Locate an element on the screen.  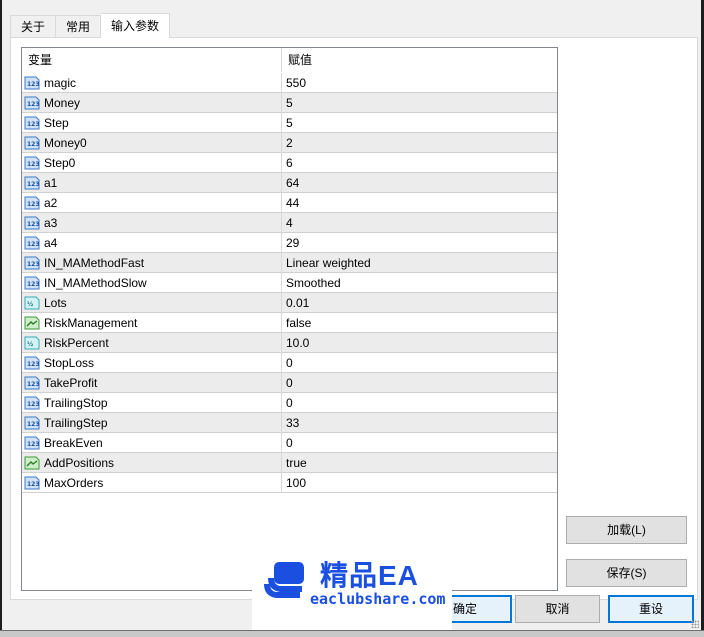
parameter-name-cell: AddPositions is located at coordinates (152, 462).